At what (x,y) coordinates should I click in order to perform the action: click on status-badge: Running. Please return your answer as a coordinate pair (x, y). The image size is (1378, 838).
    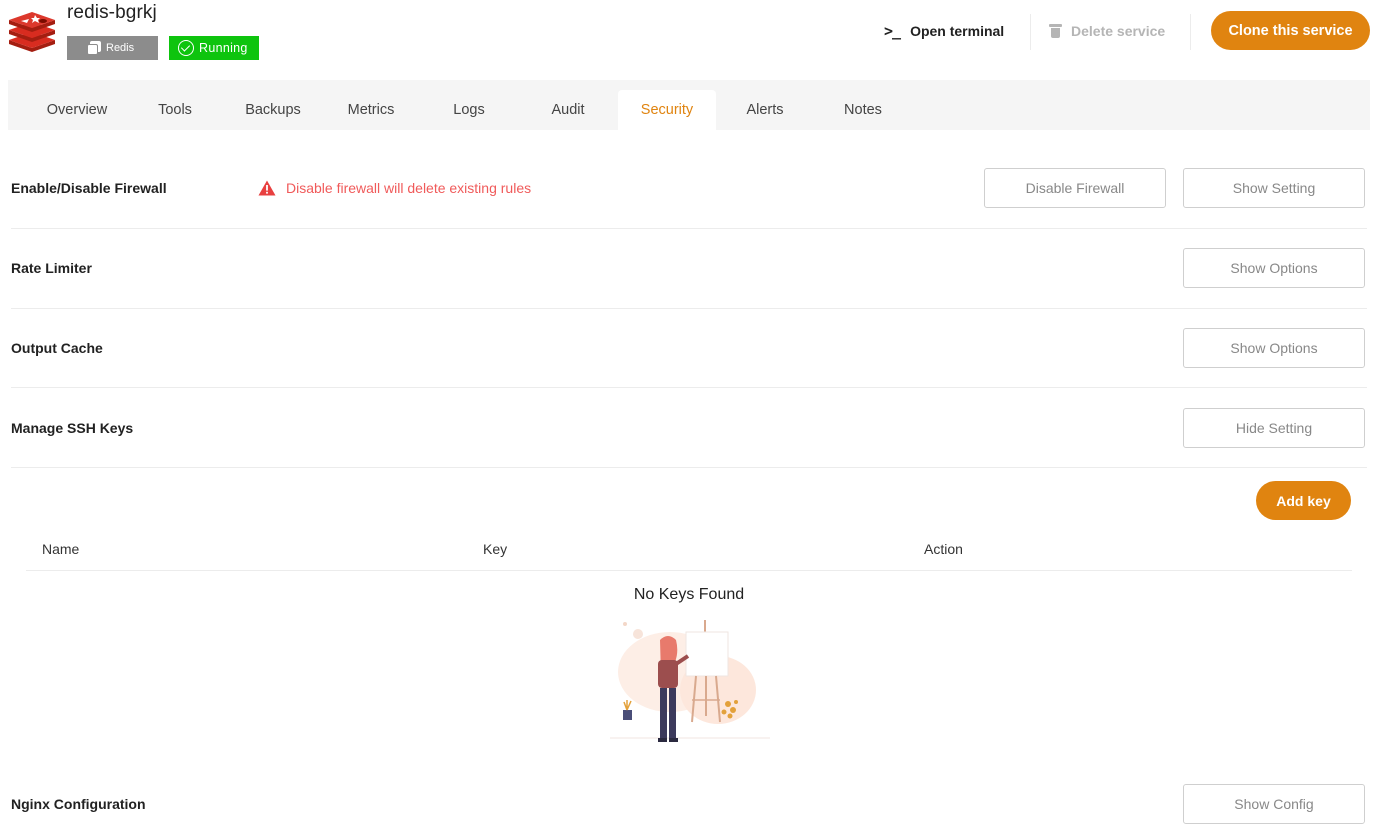
    Looking at the image, I should click on (214, 48).